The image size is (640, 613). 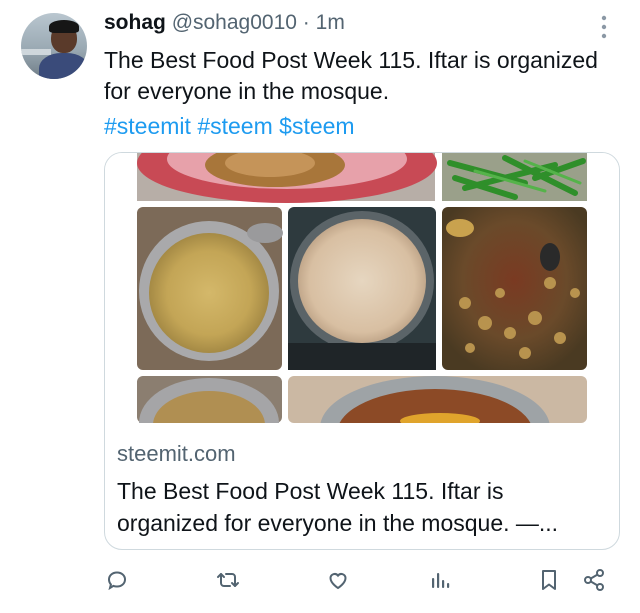 I want to click on food-photo-curry, so click(x=514, y=288).